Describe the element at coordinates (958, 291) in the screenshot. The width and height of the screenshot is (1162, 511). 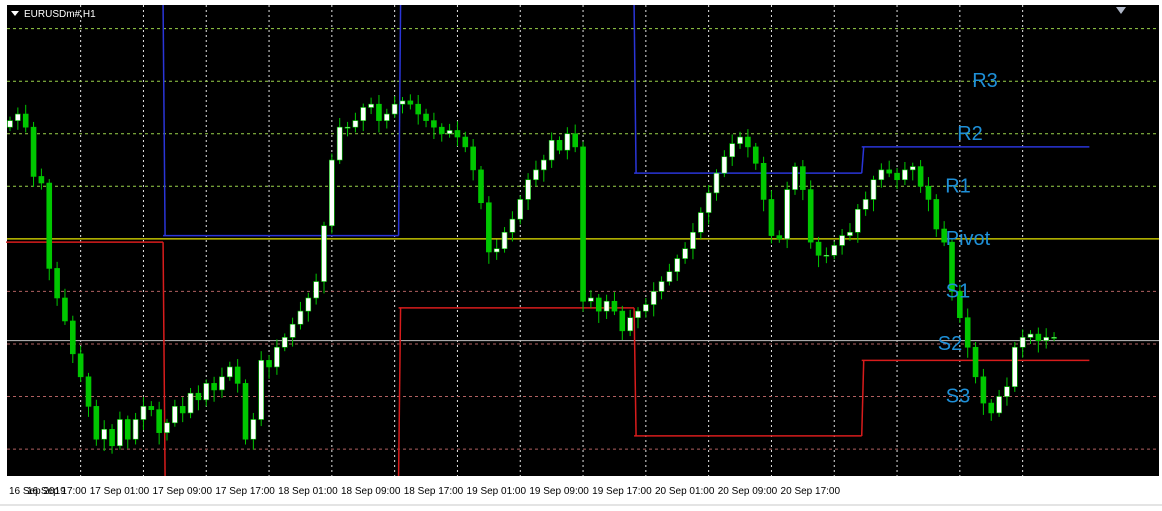
I see `level-label-s1: S1` at that location.